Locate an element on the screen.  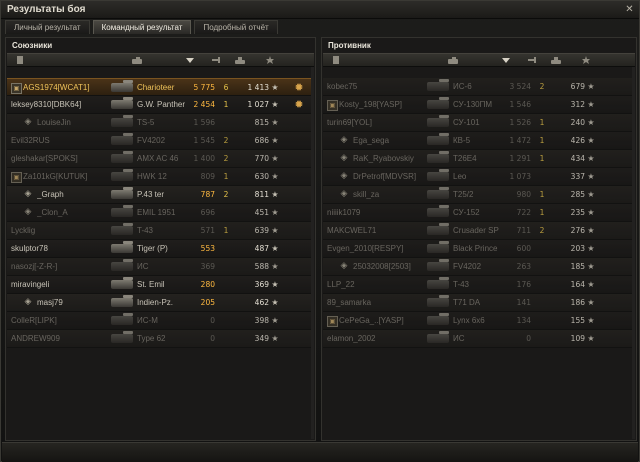
player-name: miravingeli is located at coordinates (59, 284).